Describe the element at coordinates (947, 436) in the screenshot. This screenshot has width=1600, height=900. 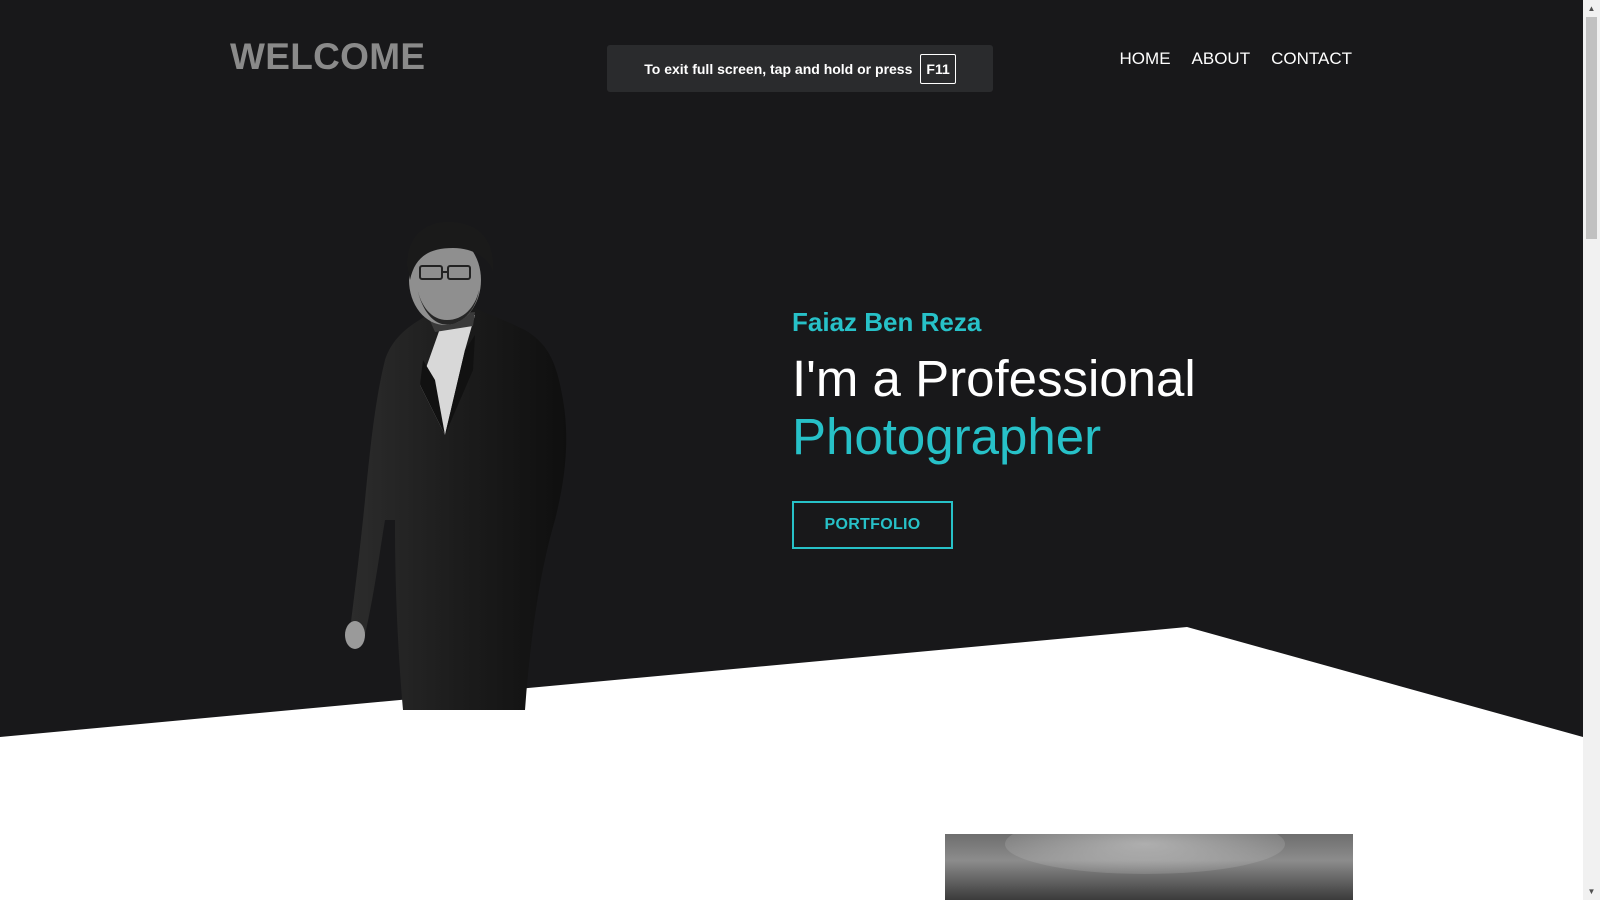
I see `hero-profession: Photographer` at that location.